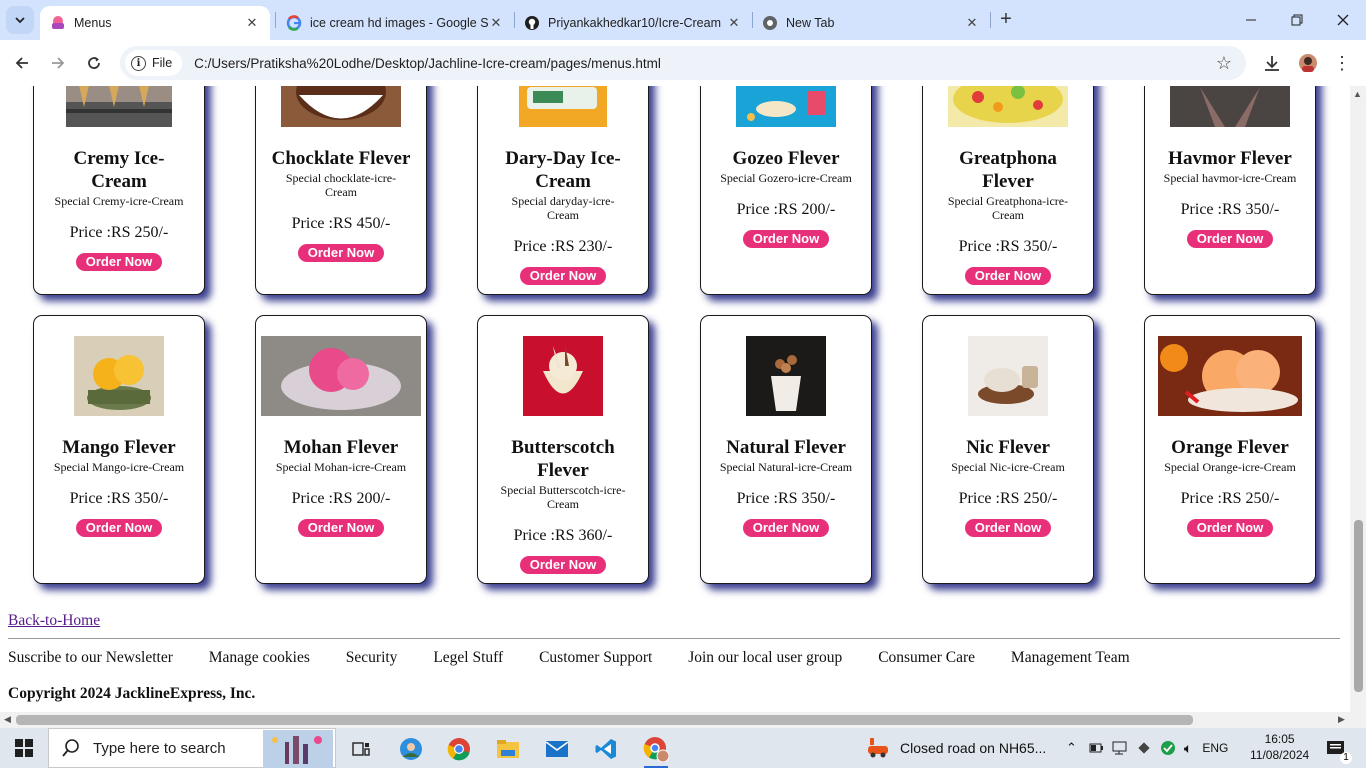 The width and height of the screenshot is (1366, 768). I want to click on footer-link-cookies: Manage cookies, so click(259, 657).